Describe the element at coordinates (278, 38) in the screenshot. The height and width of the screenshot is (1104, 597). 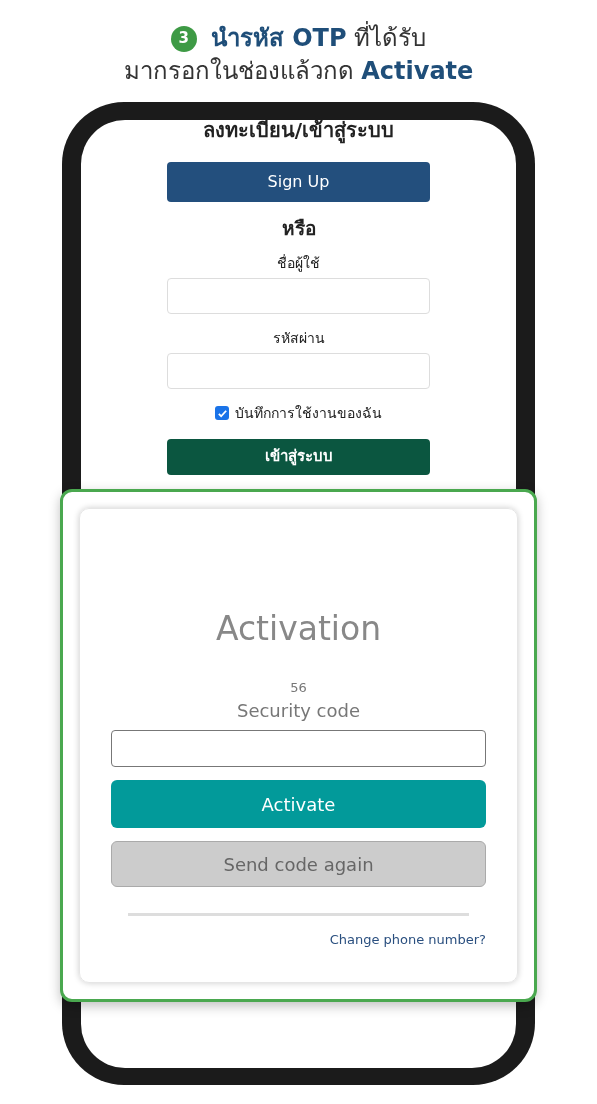
I see `highlighted-text: นำรหัส OTP` at that location.